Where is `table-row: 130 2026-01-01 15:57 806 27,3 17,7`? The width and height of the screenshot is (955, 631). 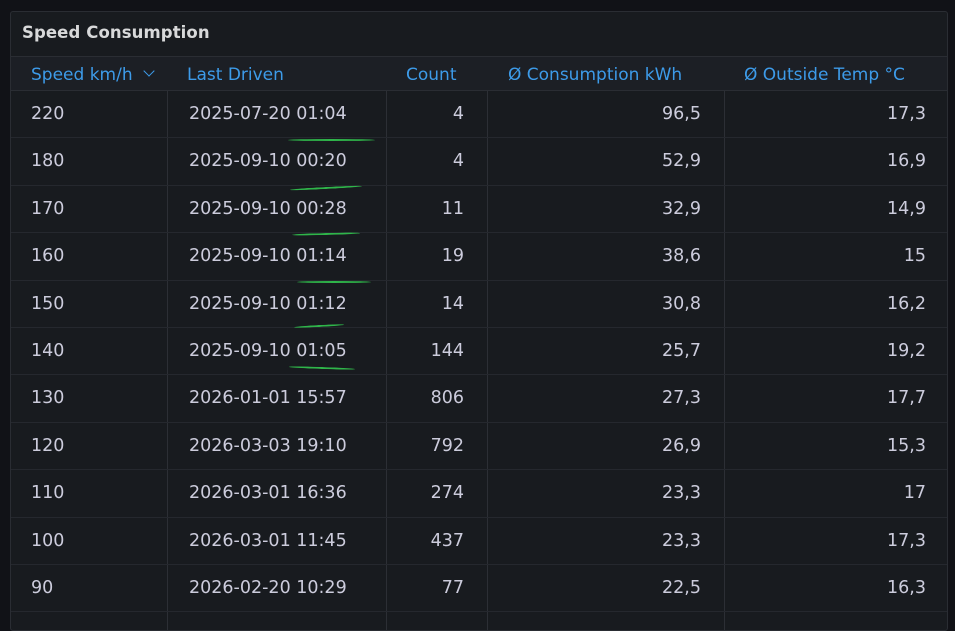
table-row: 130 2026-01-01 15:57 806 27,3 17,7 is located at coordinates (479, 399).